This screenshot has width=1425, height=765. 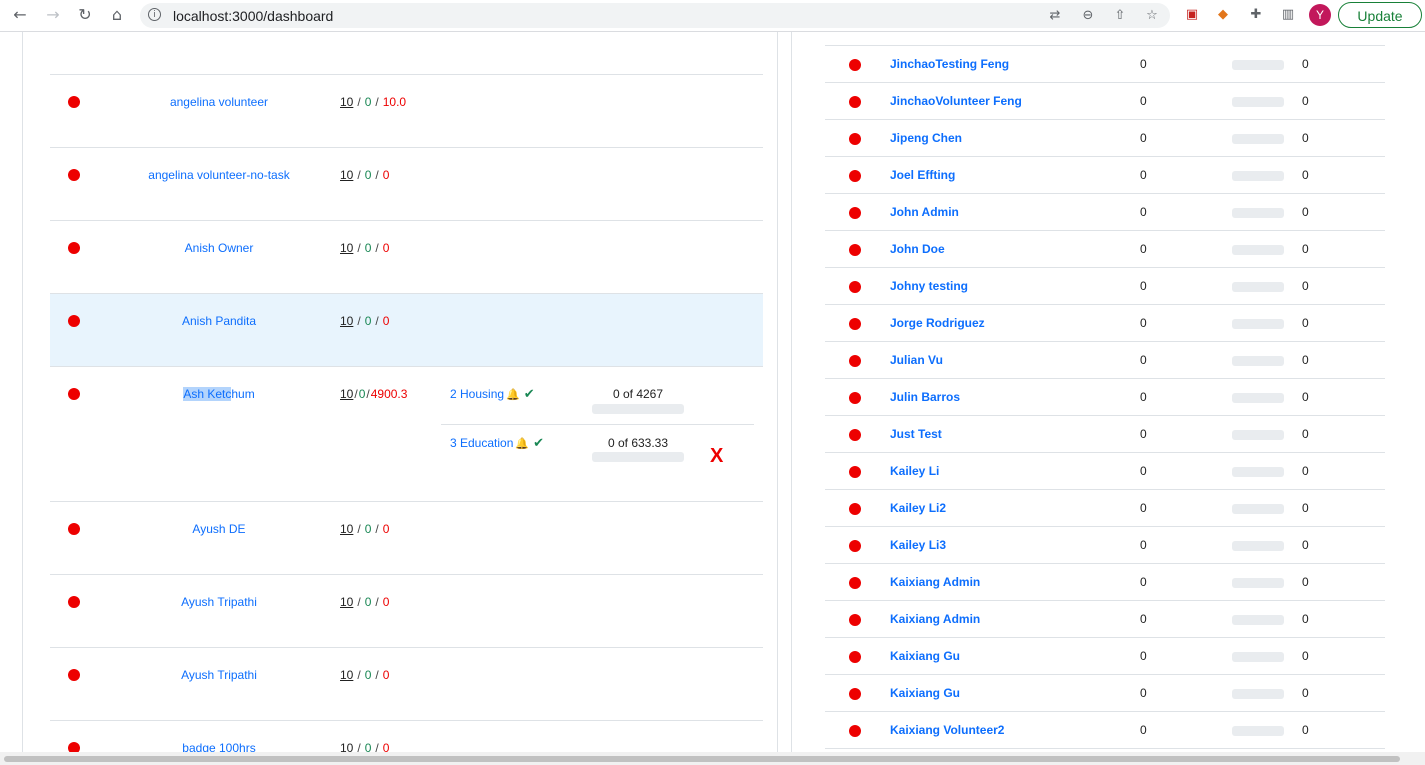 What do you see at coordinates (922, 175) in the screenshot?
I see `member-name-link: Joel Effting` at bounding box center [922, 175].